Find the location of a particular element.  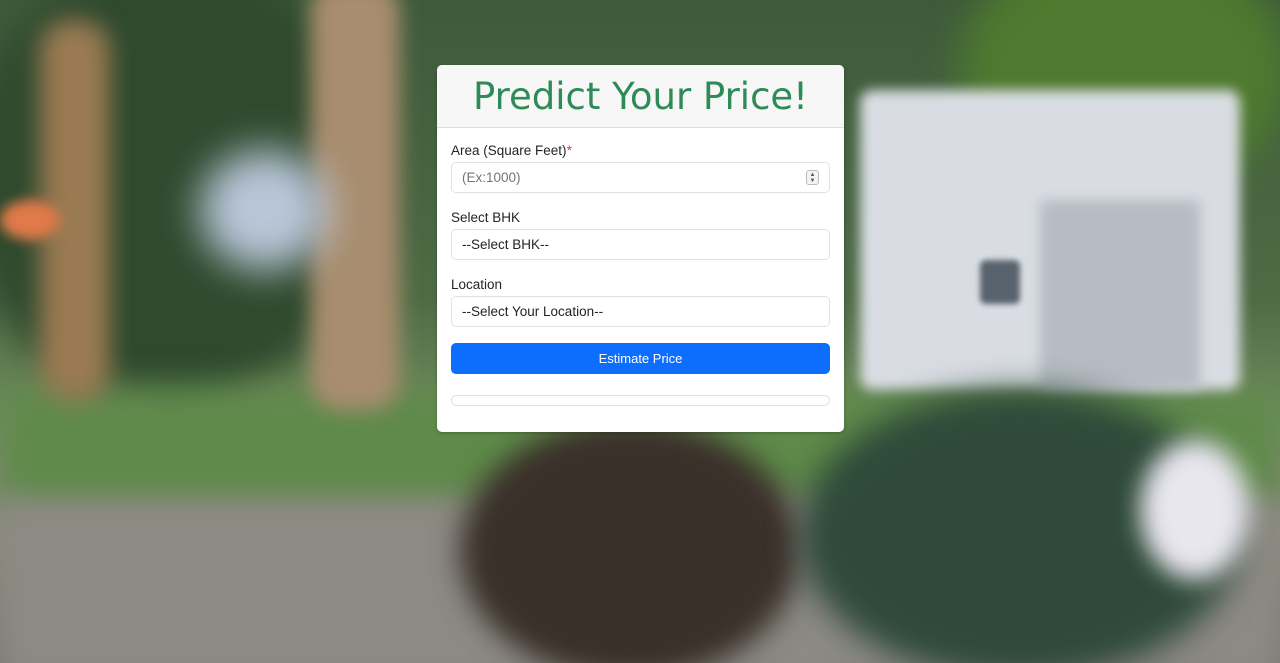

number-stepper-icon: ▲ ▼ is located at coordinates (812, 177).